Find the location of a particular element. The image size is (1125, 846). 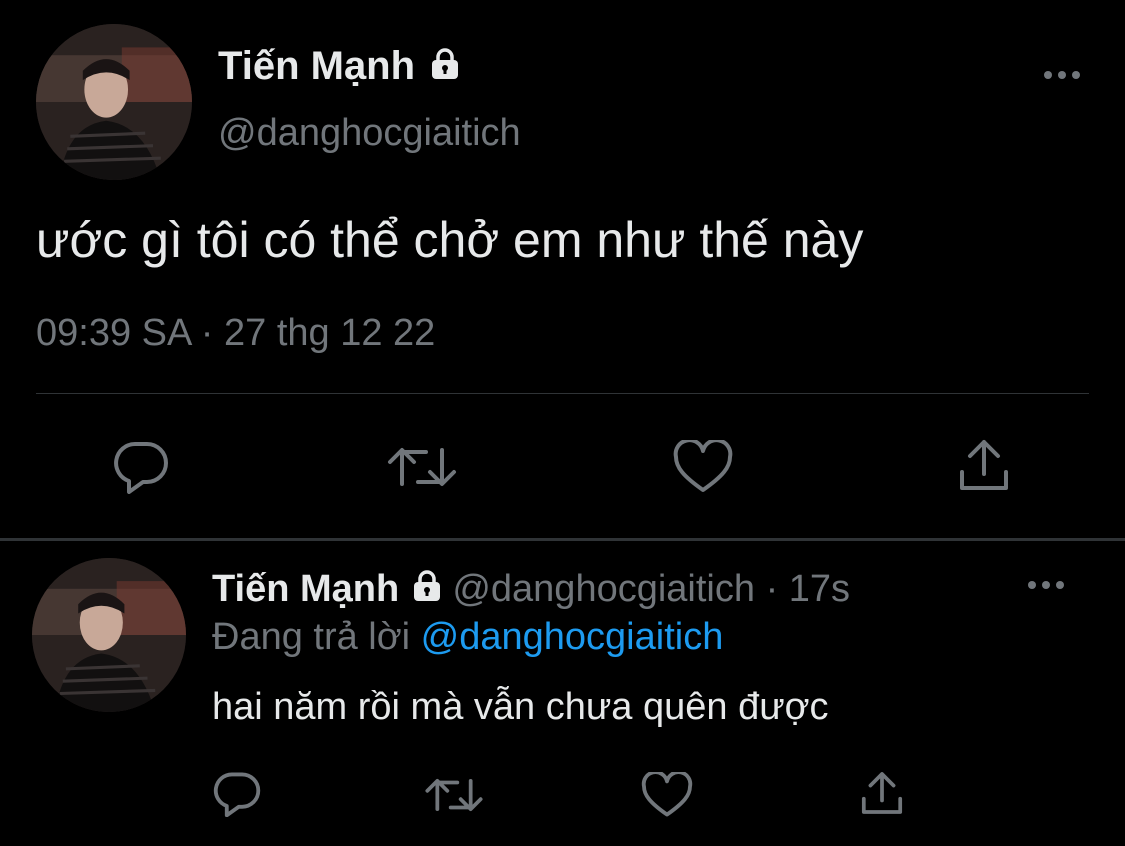

reply-more-icon is located at coordinates (1046, 585).